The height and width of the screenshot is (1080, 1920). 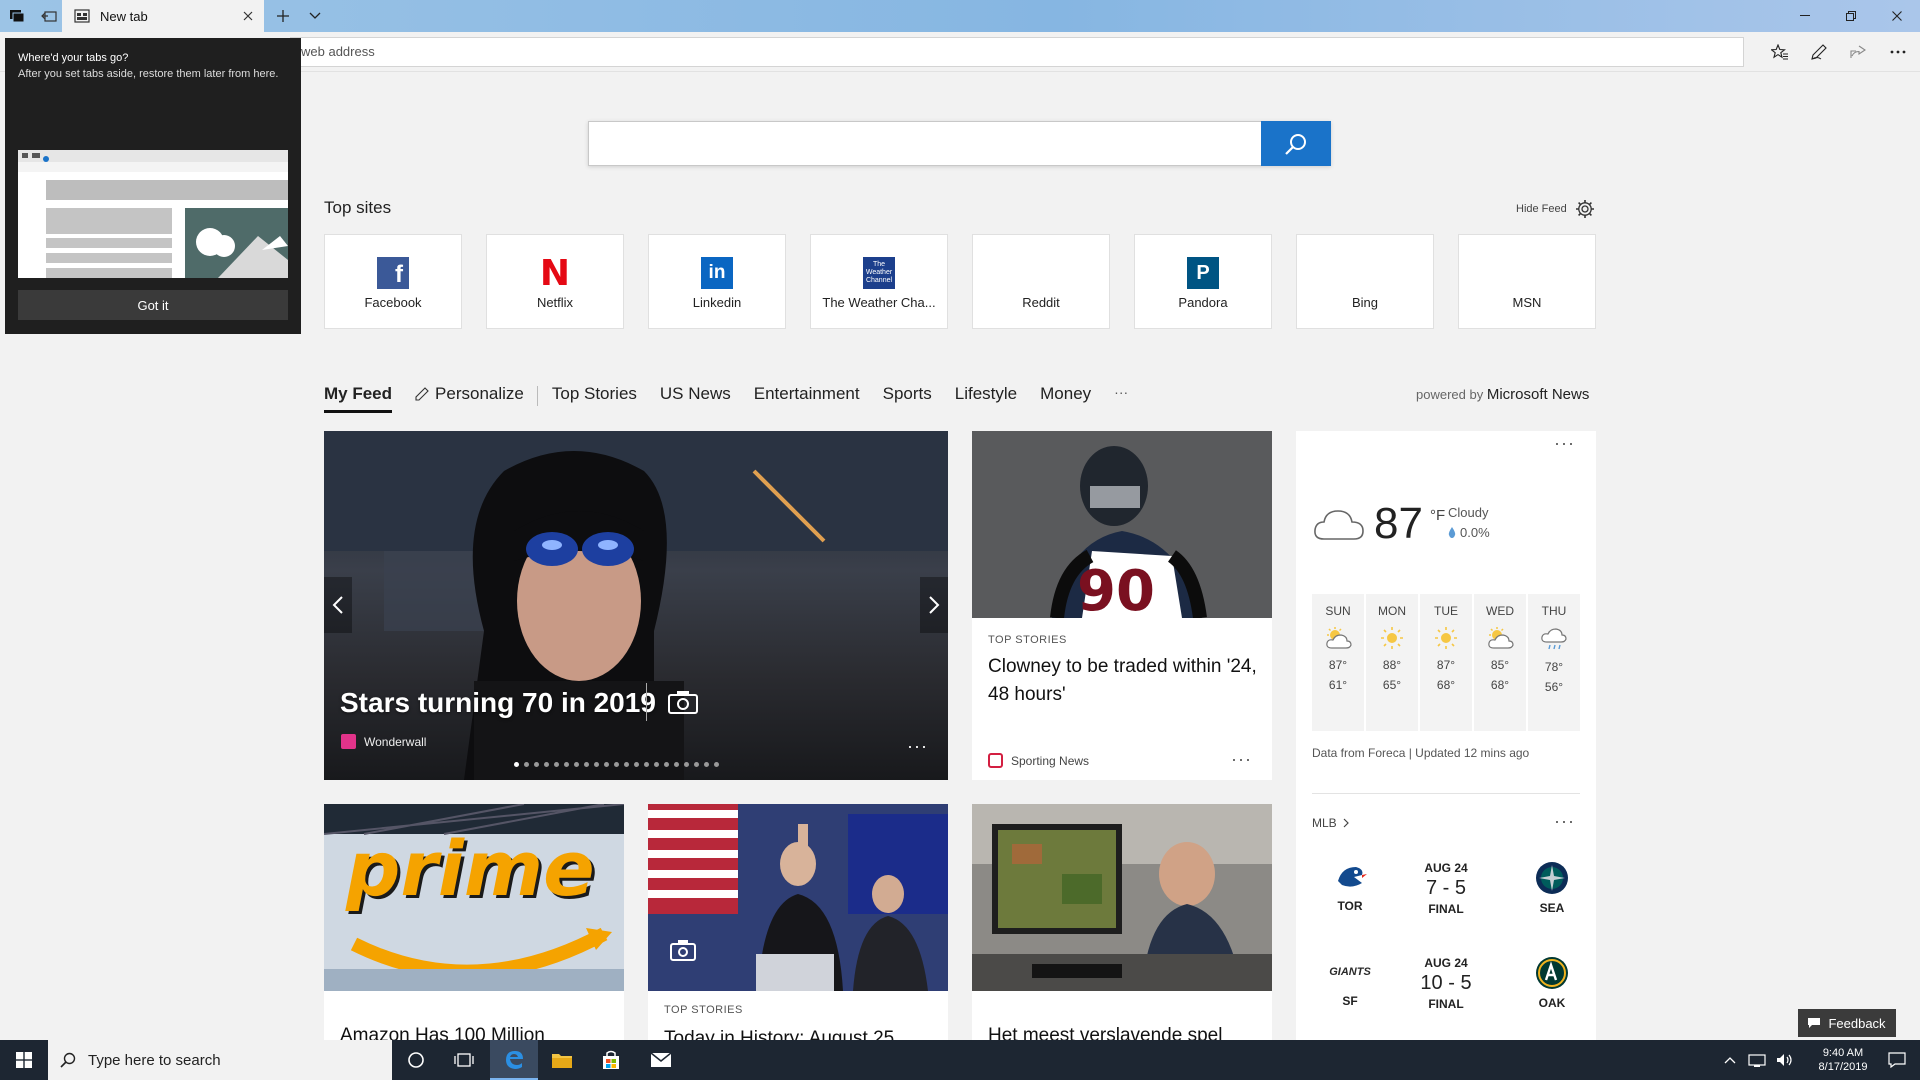 What do you see at coordinates (1338, 662) in the screenshot?
I see `forecast-day: SUN 87° 61°` at bounding box center [1338, 662].